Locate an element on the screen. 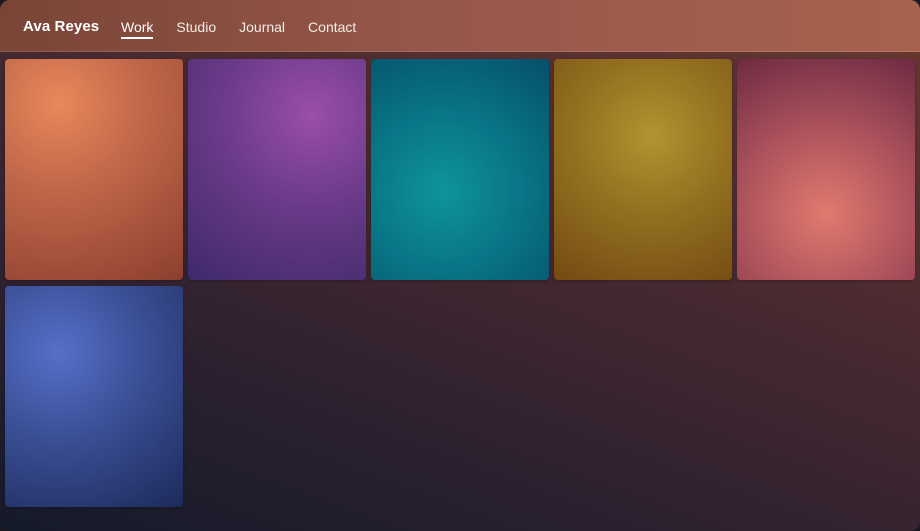  nav-link-journal: Journal is located at coordinates (262, 28).